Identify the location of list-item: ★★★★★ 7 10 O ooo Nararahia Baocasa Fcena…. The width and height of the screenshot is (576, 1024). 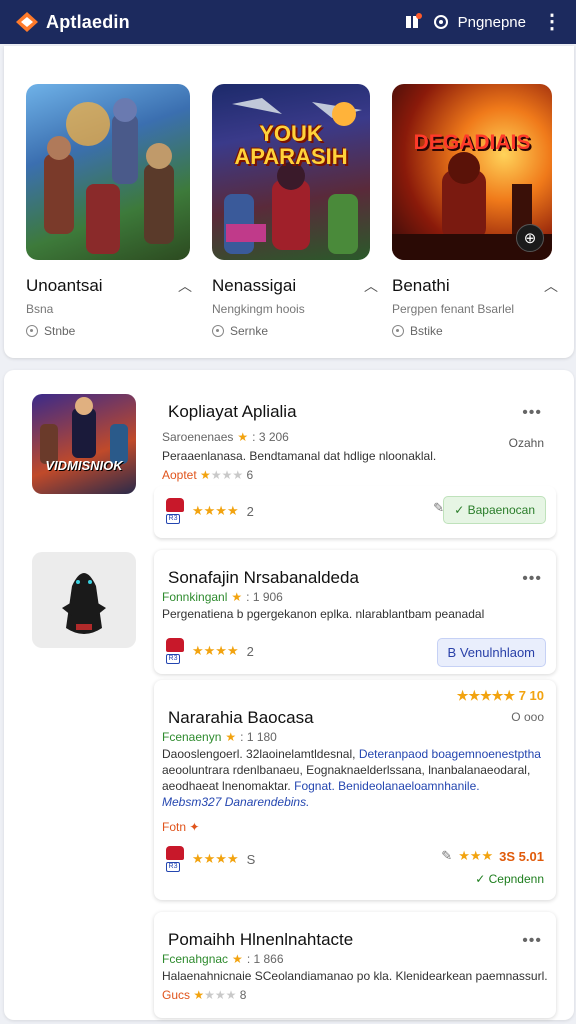
(355, 790).